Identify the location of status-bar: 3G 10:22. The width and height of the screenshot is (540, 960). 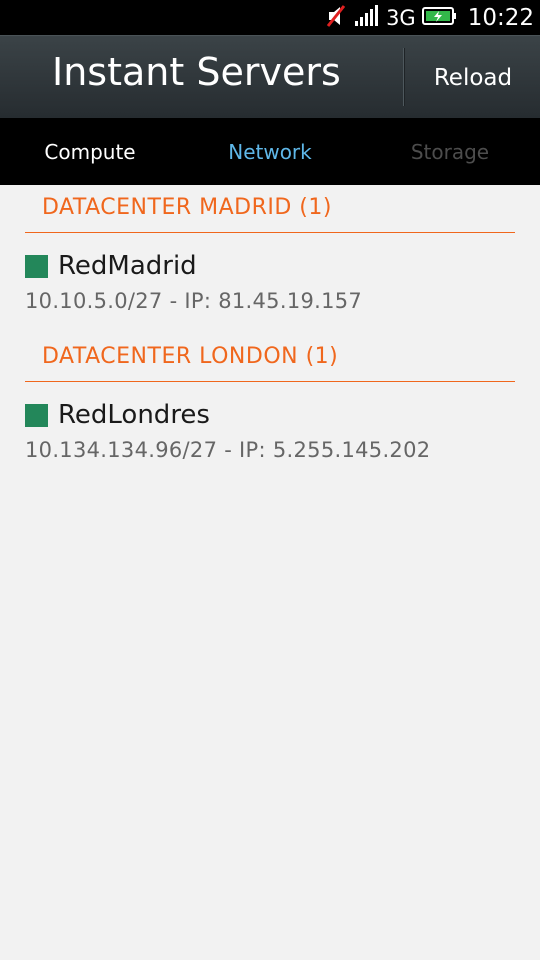
(270, 17).